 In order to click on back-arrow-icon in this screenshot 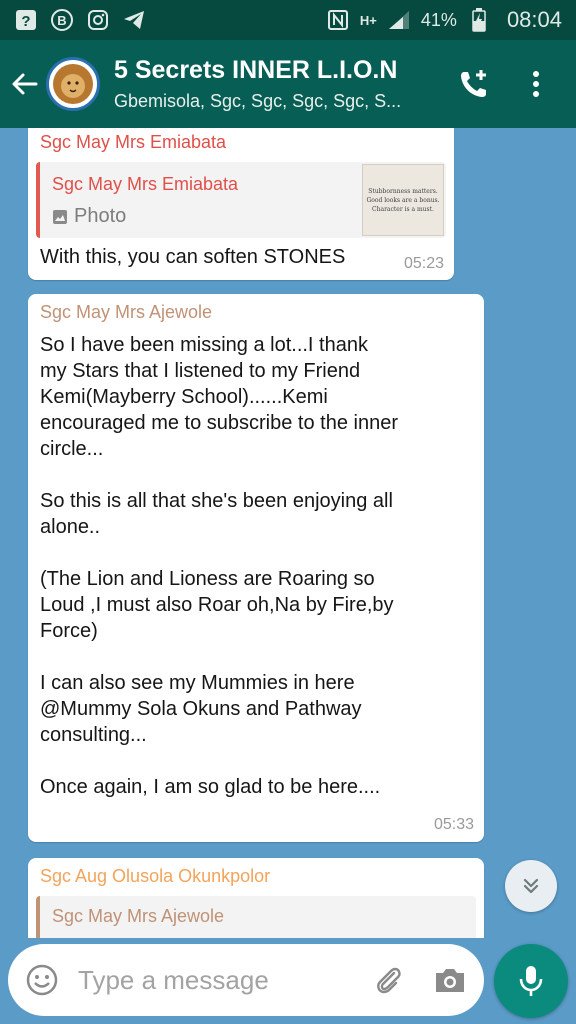, I will do `click(24, 84)`.